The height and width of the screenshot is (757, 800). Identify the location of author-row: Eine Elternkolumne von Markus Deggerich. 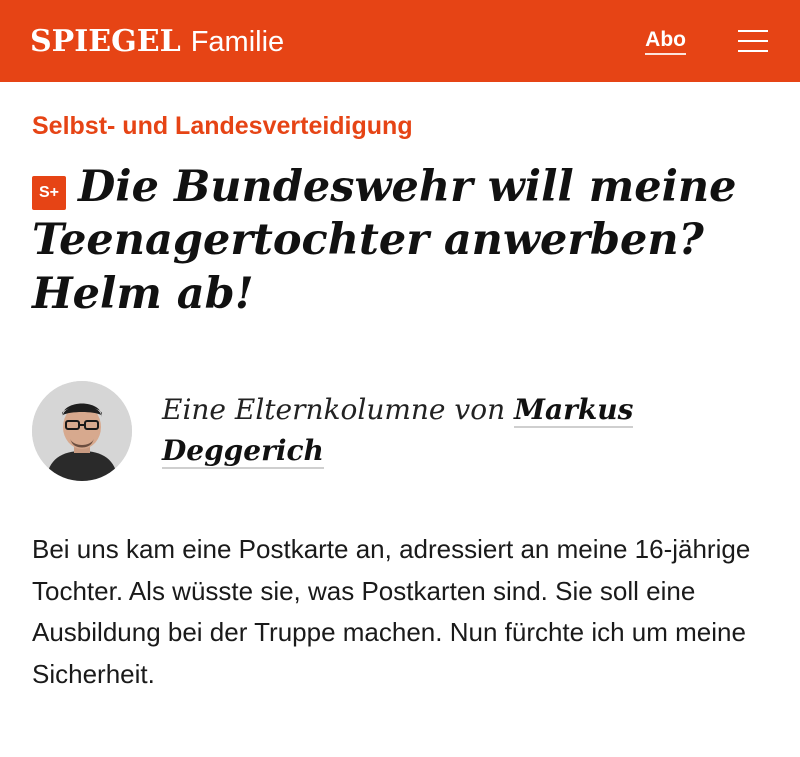
(400, 430).